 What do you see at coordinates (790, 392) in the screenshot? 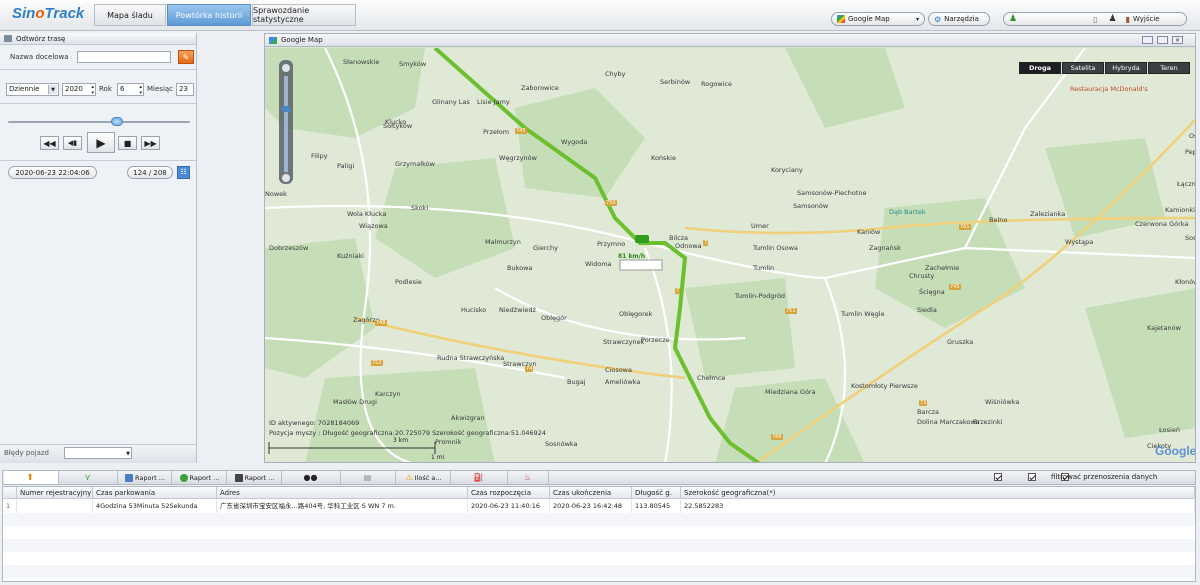
I see `map-place-label: Miedziana Góra` at bounding box center [790, 392].